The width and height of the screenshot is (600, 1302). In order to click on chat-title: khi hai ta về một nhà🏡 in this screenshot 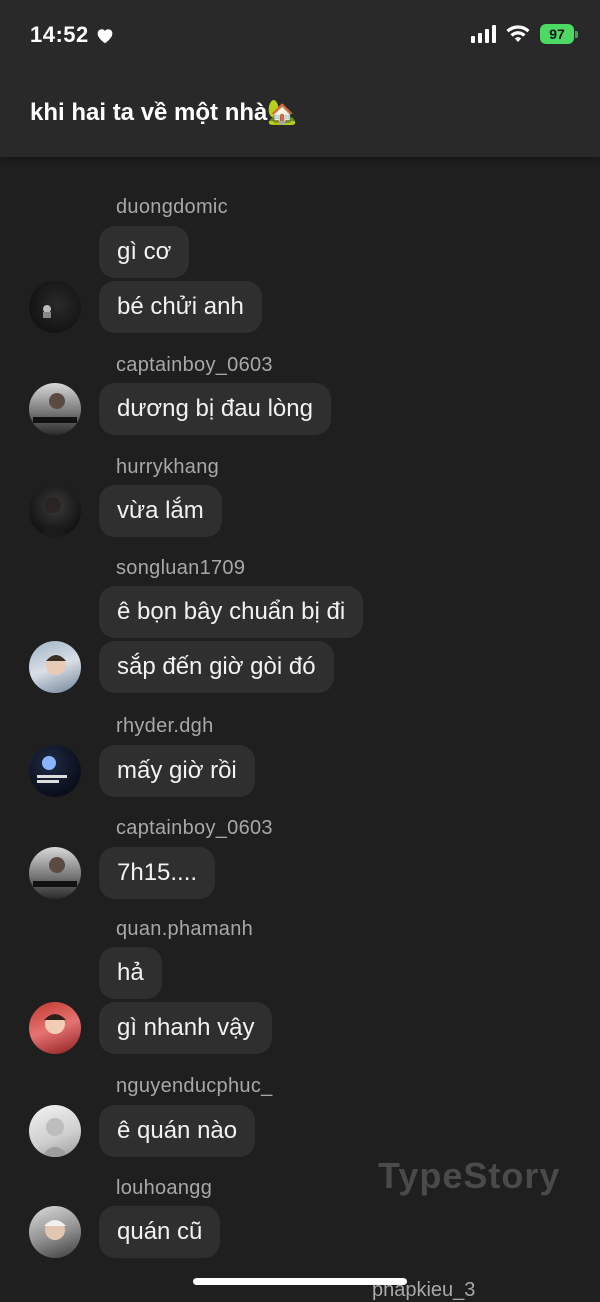, I will do `click(164, 112)`.